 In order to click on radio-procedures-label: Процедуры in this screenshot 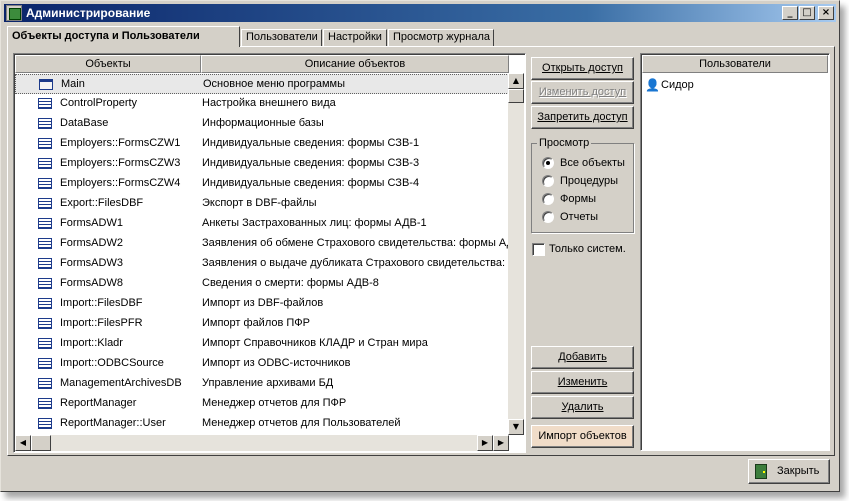, I will do `click(589, 181)`.